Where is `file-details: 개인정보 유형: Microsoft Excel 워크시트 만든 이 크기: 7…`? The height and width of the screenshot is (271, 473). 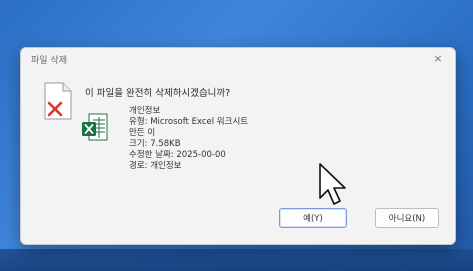 file-details: 개인정보 유형: Microsoft Excel 워크시트 만든 이 크기: 7… is located at coordinates (188, 139).